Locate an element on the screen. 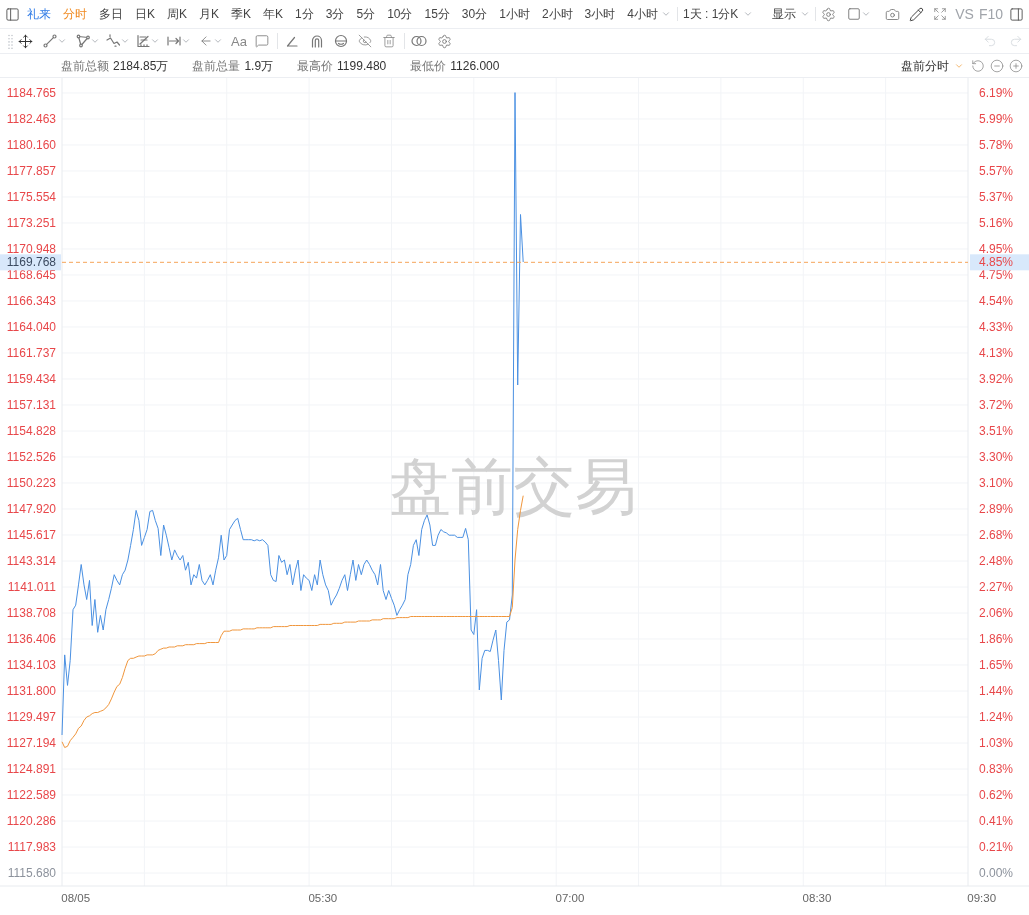 The height and width of the screenshot is (915, 1029). text-tool-button: Aa is located at coordinates (239, 41).